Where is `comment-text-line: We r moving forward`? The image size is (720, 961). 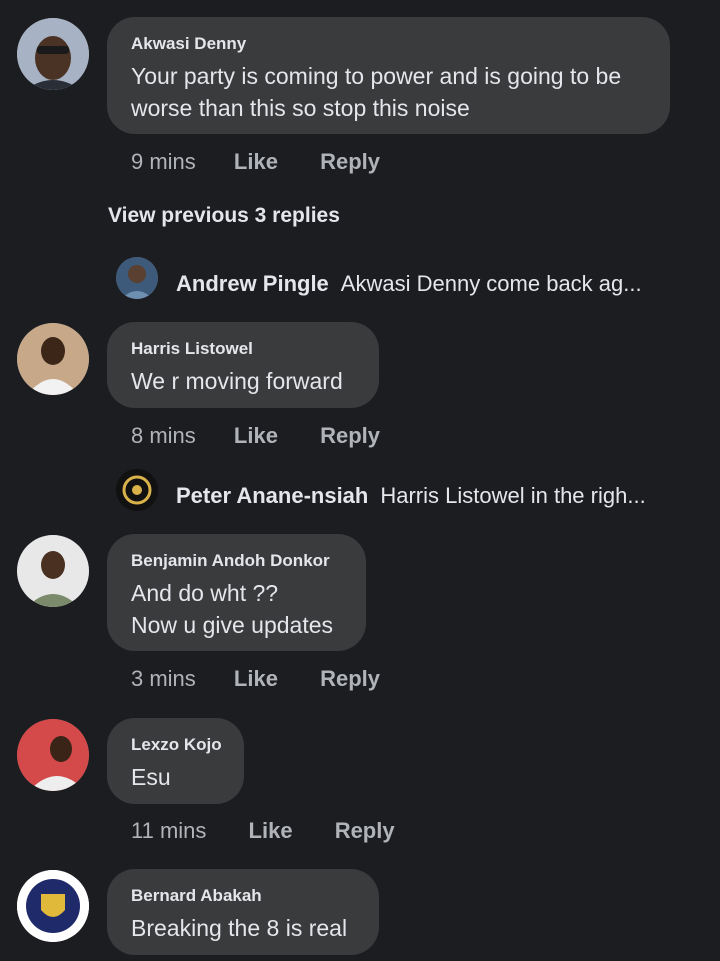 comment-text-line: We r moving forward is located at coordinates (237, 381).